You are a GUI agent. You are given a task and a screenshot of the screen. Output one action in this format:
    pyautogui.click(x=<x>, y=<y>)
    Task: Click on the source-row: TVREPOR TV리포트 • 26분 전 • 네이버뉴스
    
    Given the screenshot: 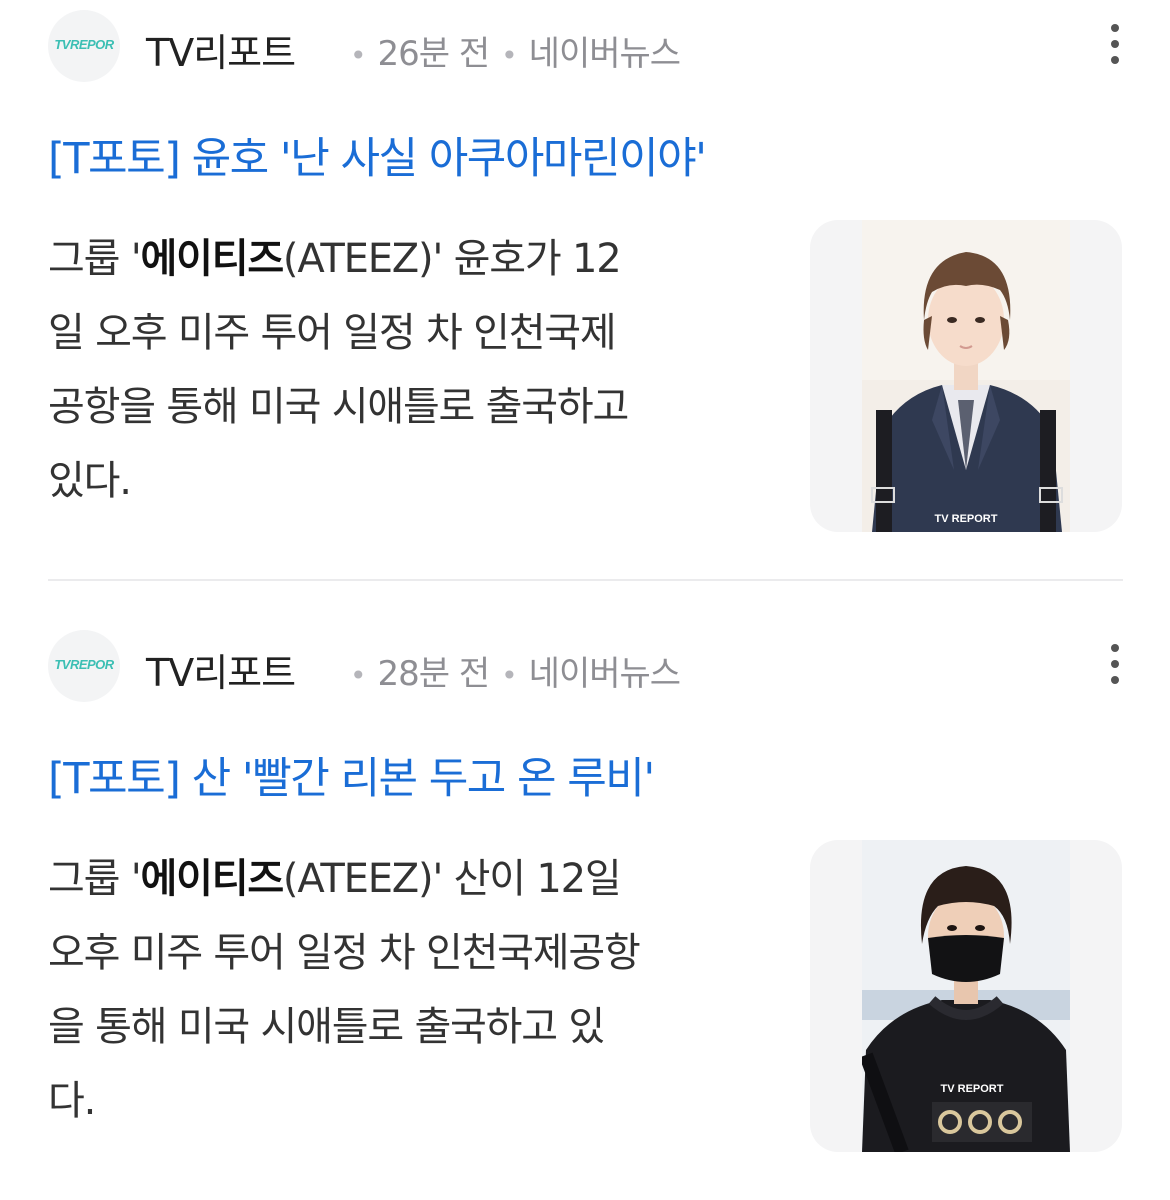 What is the action you would take?
    pyautogui.click(x=585, y=46)
    